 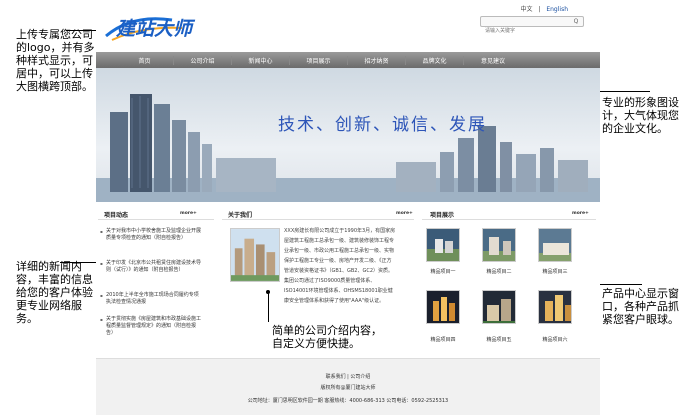 I want to click on search-icon: Q, so click(x=576, y=21).